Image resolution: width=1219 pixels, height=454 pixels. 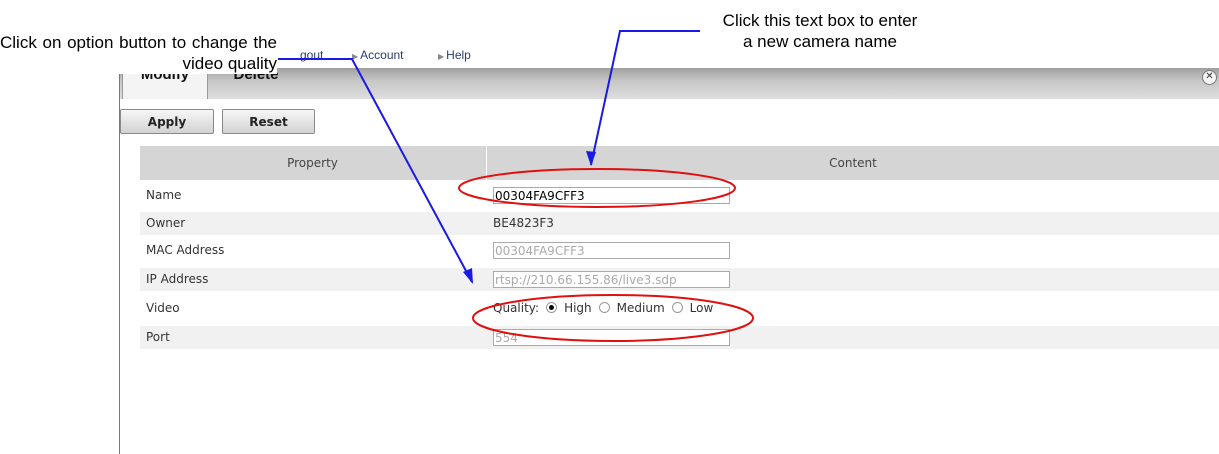 What do you see at coordinates (1209, 77) in the screenshot?
I see `close-icon: ✕` at bounding box center [1209, 77].